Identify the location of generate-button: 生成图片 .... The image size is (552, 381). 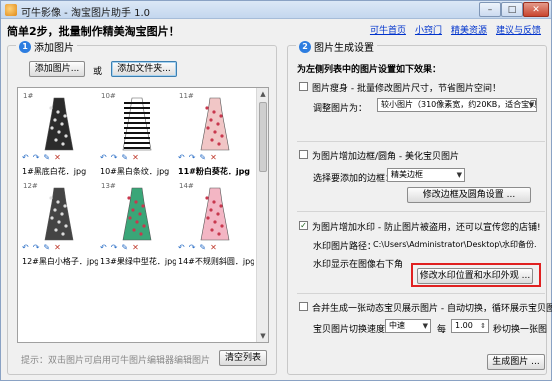
(516, 362).